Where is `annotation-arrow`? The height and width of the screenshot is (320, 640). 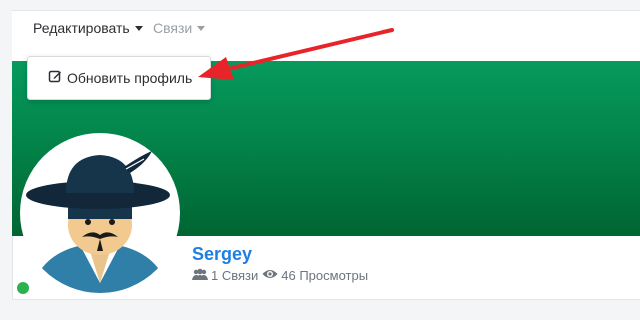
annotation-arrow is located at coordinates (296, 54).